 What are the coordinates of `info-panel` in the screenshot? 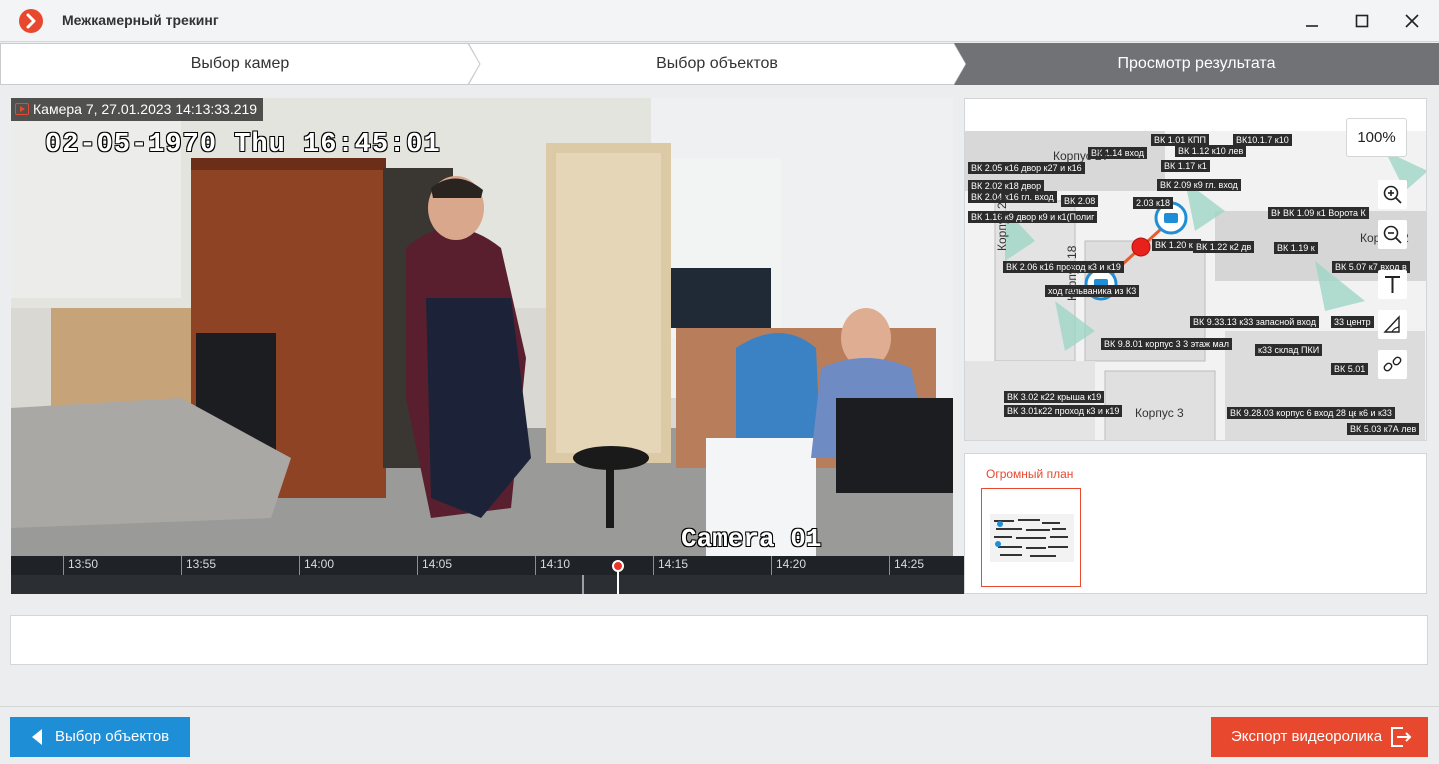 It's located at (719, 640).